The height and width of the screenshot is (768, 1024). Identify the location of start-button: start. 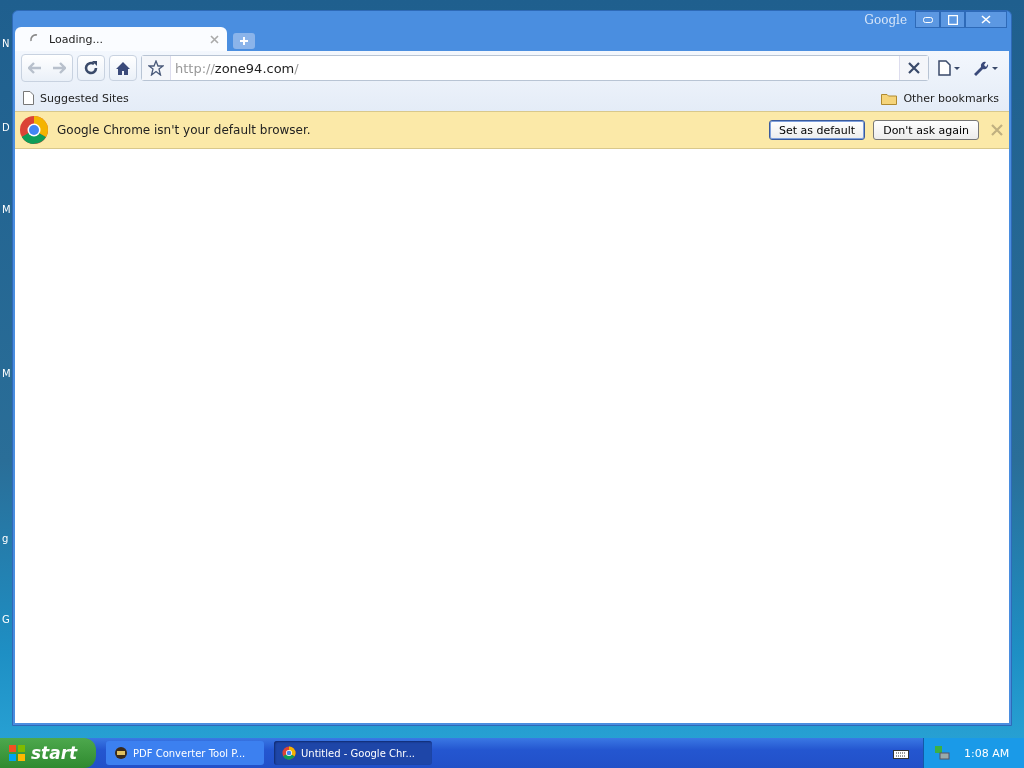
(48, 753).